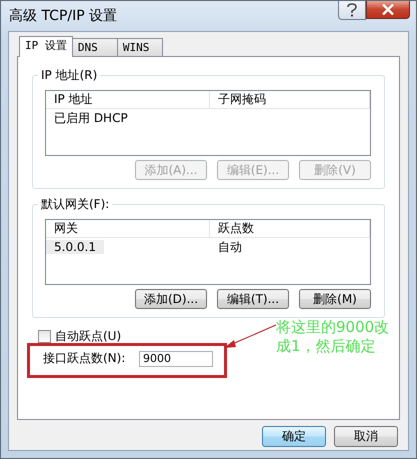  Describe the element at coordinates (91, 118) in the screenshot. I see `list-cell: 已启用 DHCP` at that location.